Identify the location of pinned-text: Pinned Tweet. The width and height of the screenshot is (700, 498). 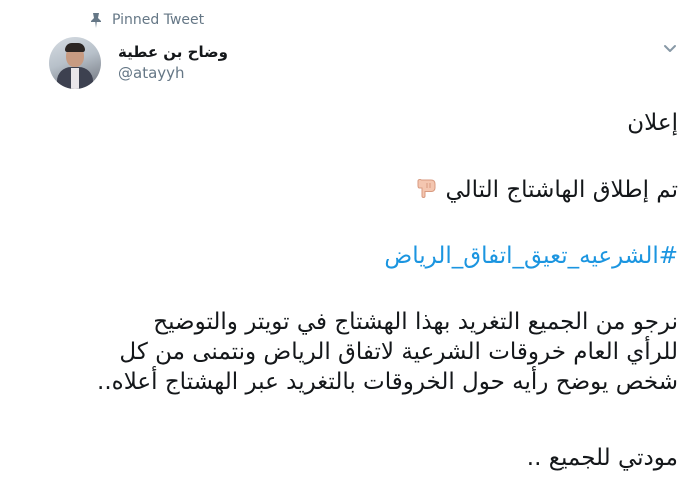
(158, 20).